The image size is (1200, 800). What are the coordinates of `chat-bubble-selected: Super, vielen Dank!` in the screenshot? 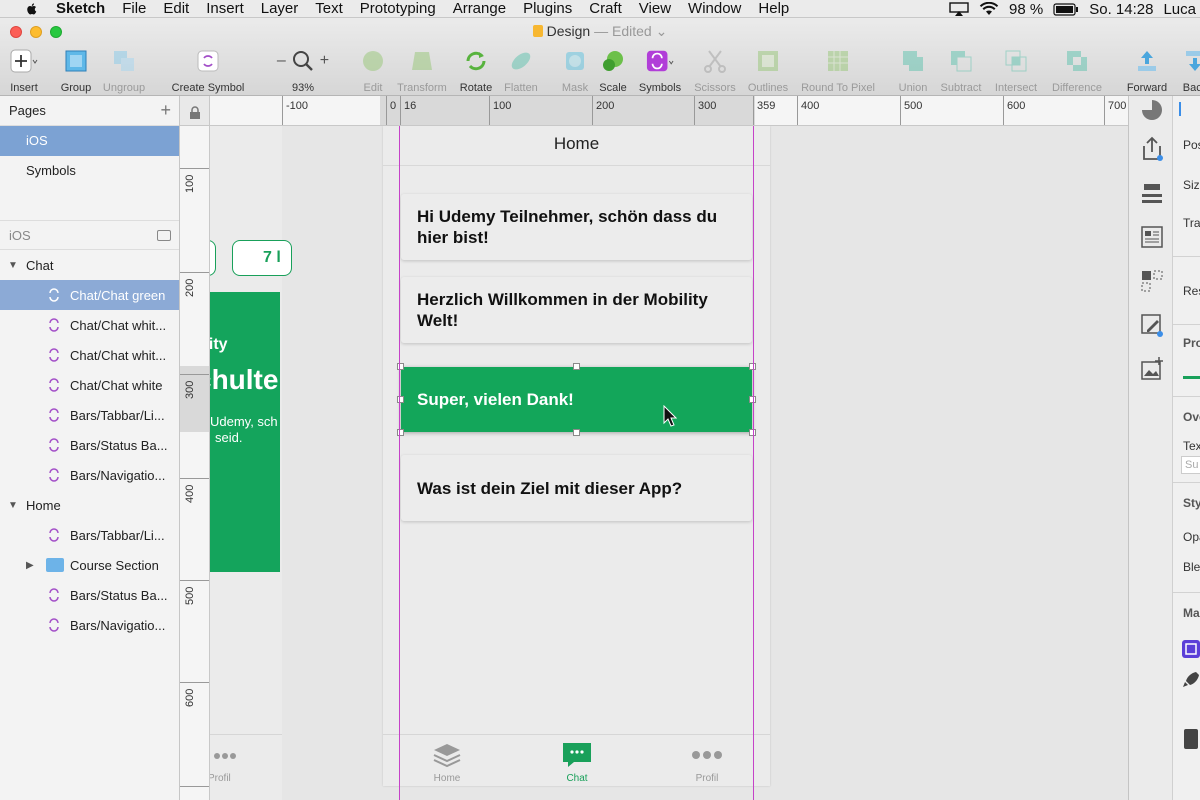 It's located at (576, 399).